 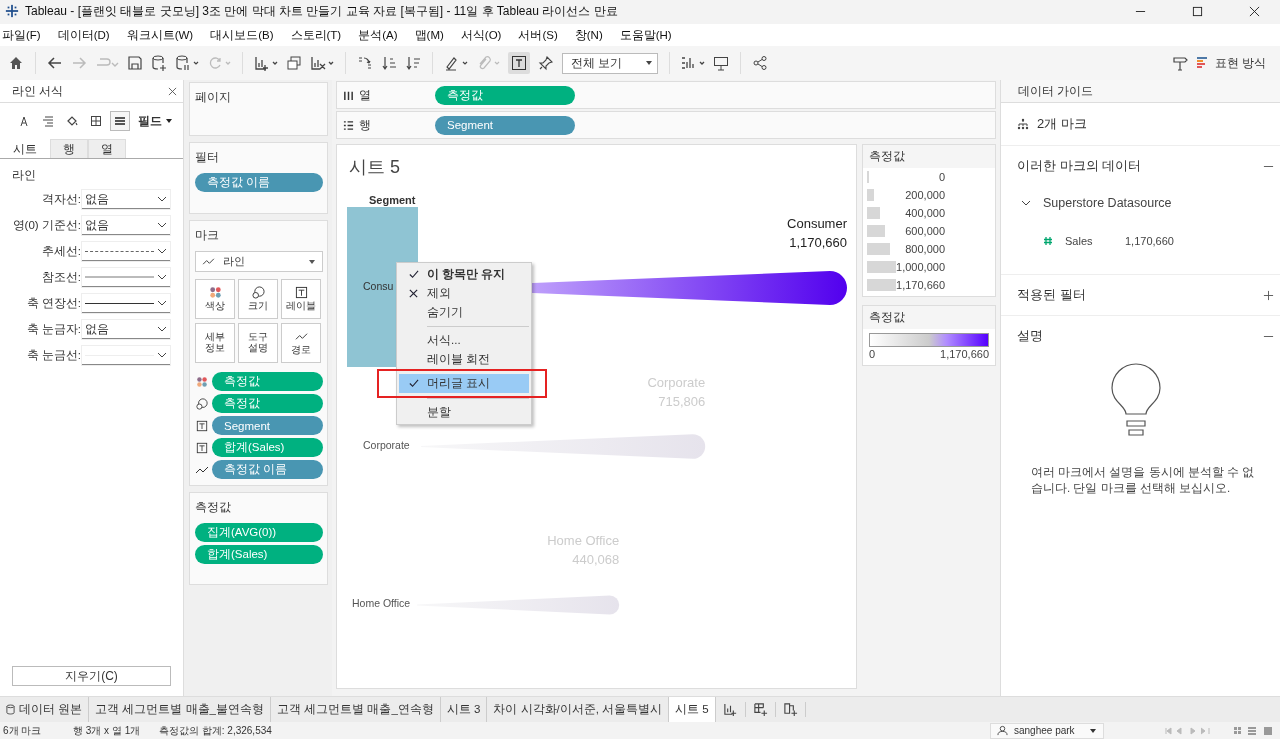 What do you see at coordinates (413, 63) in the screenshot?
I see `sort-descending-icon` at bounding box center [413, 63].